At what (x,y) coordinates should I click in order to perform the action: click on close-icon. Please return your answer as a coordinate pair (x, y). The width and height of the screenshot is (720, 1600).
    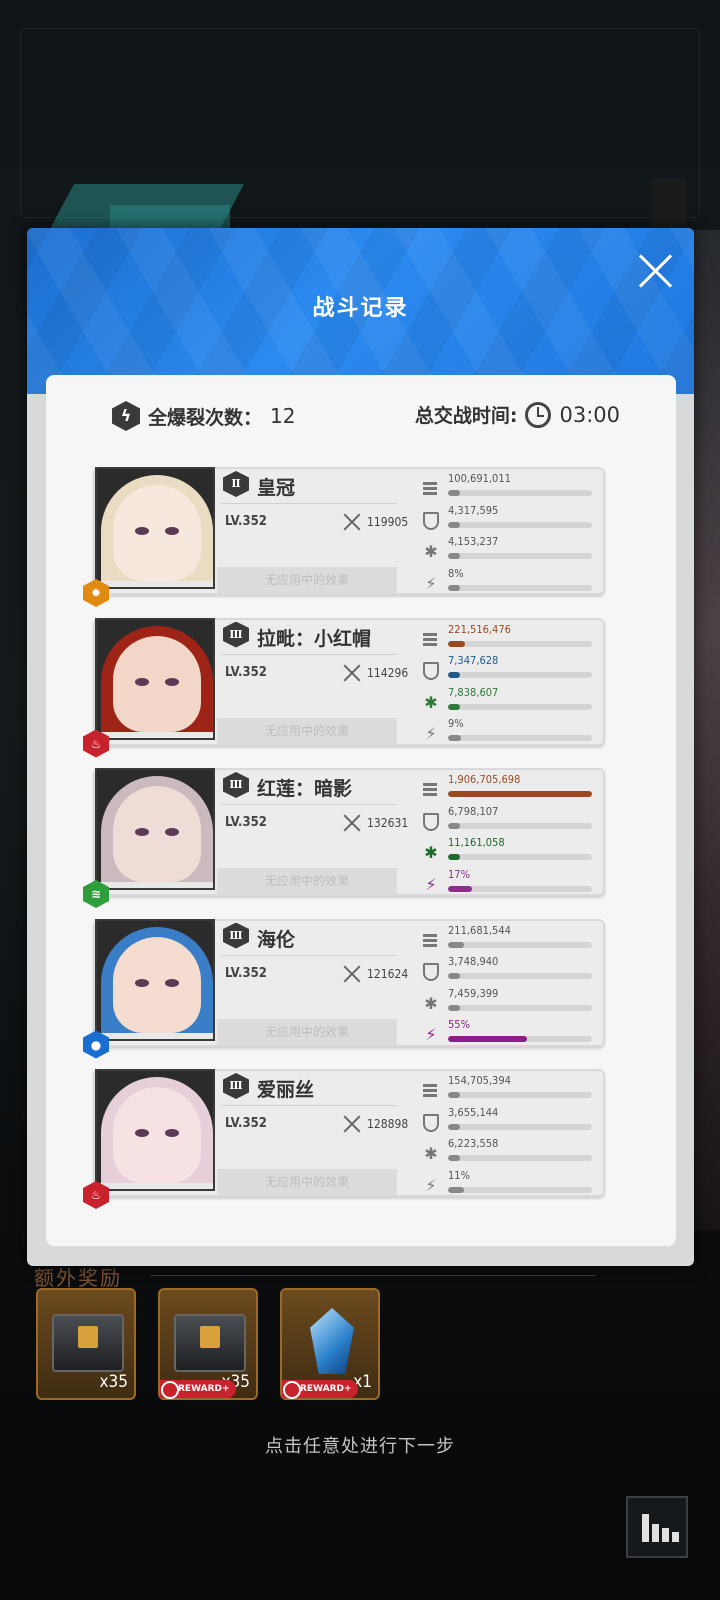
    Looking at the image, I should click on (656, 271).